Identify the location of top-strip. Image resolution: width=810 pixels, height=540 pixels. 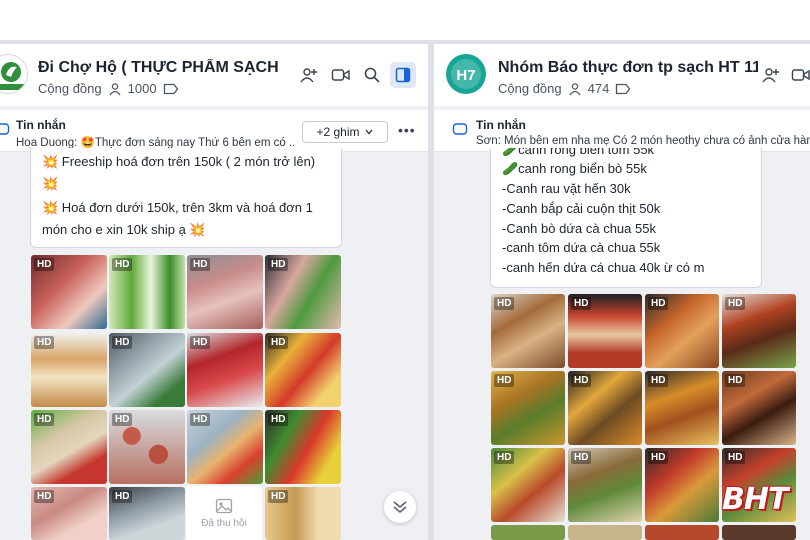
(405, 20).